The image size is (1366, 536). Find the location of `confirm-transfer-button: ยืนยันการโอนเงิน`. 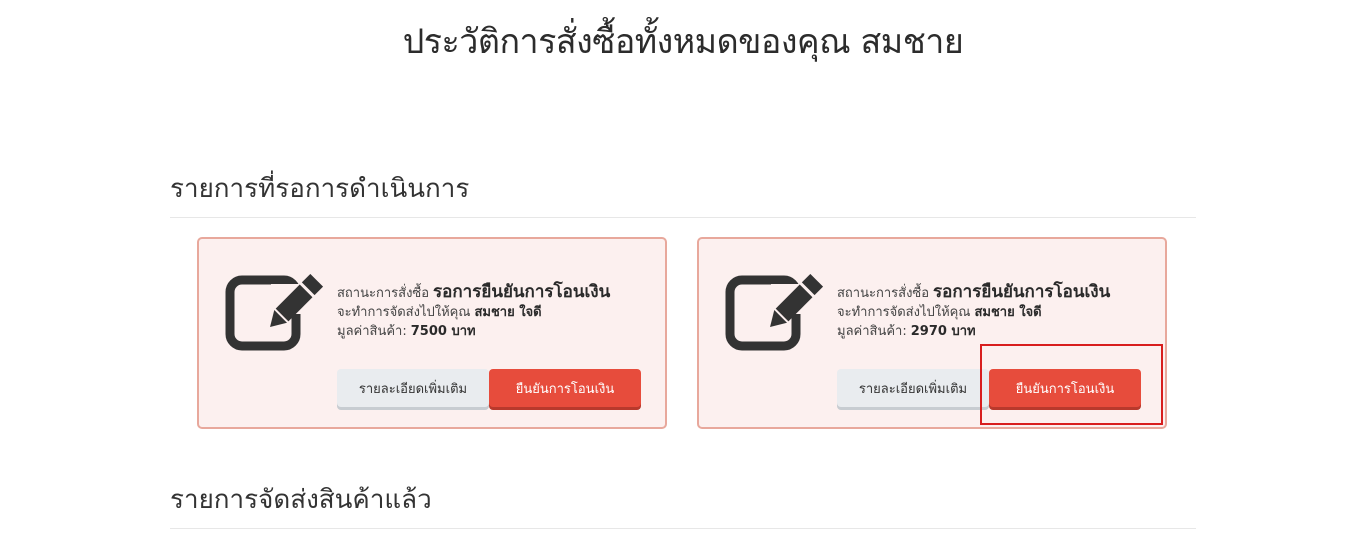

confirm-transfer-button: ยืนยันการโอนเงิน is located at coordinates (565, 388).